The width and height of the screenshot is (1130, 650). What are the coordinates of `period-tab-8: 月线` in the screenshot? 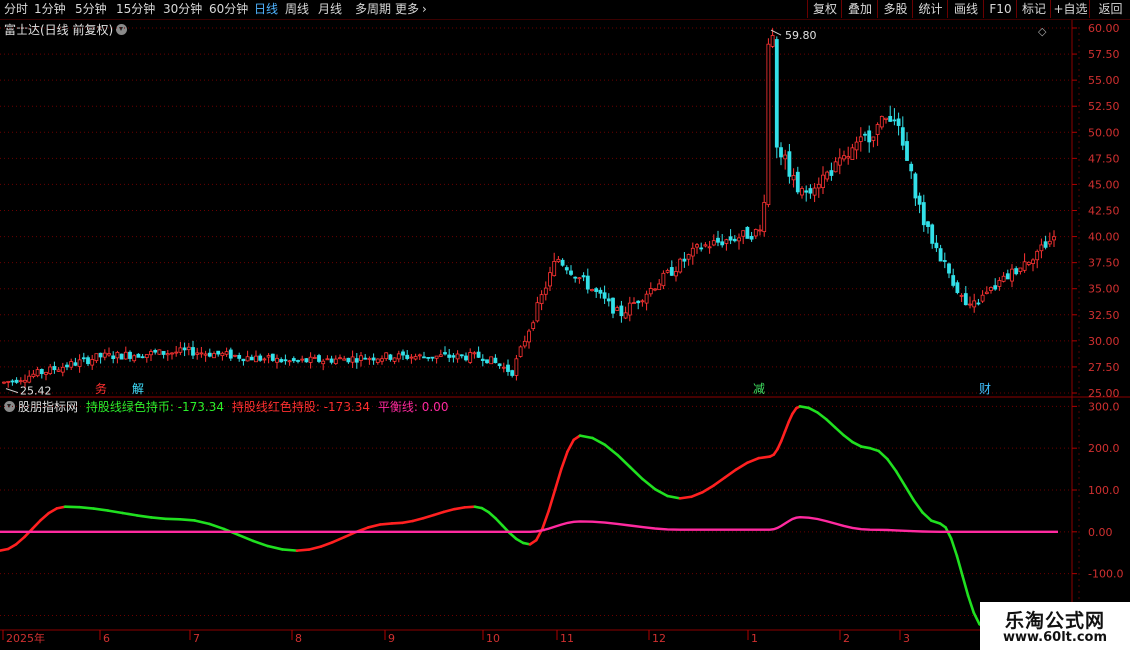 It's located at (330, 9).